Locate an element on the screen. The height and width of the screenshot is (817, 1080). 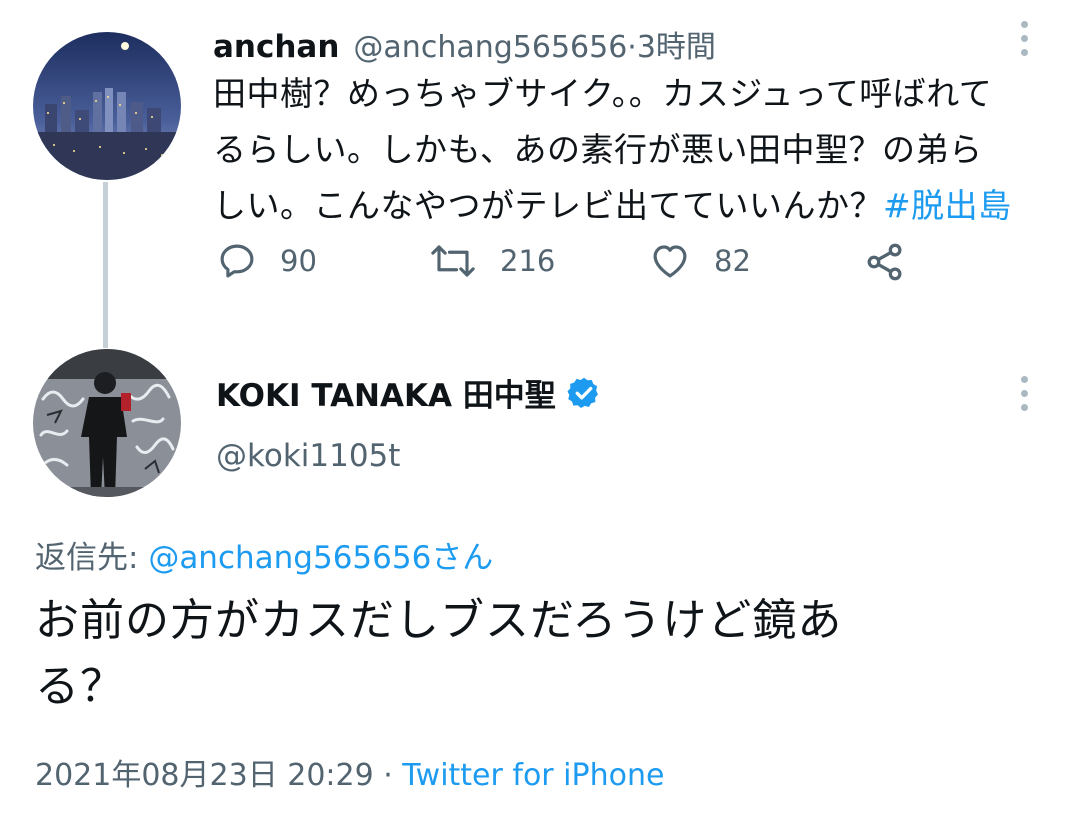
avatar-anchan is located at coordinates (107, 106).